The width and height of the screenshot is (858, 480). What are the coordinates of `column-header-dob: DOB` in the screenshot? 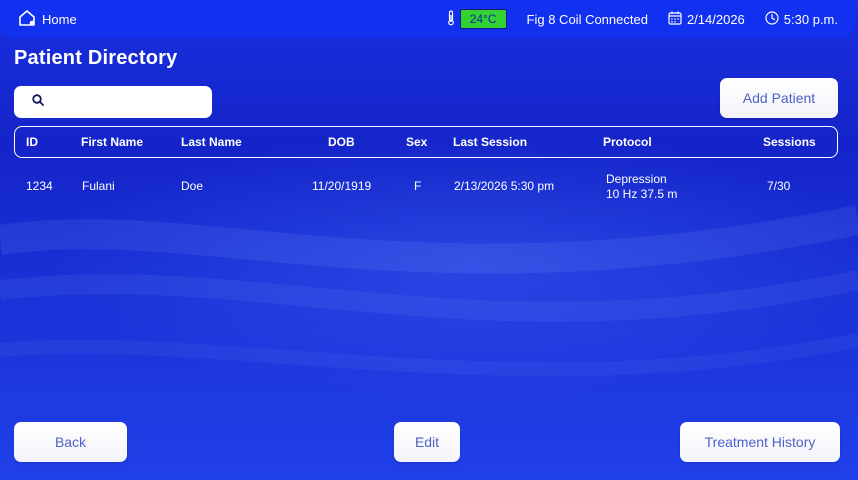 It's located at (341, 142).